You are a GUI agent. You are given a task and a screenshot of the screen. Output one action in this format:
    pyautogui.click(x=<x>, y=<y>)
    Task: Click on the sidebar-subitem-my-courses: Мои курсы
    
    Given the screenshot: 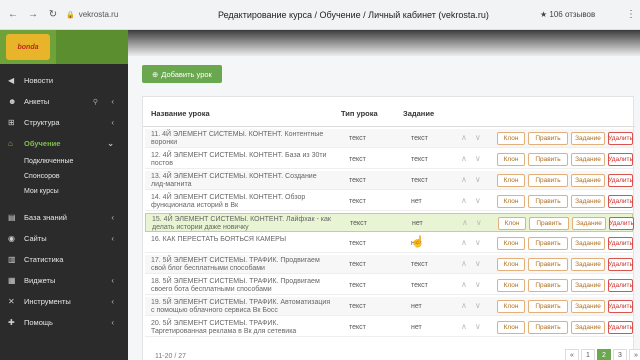 What is the action you would take?
    pyautogui.click(x=64, y=191)
    